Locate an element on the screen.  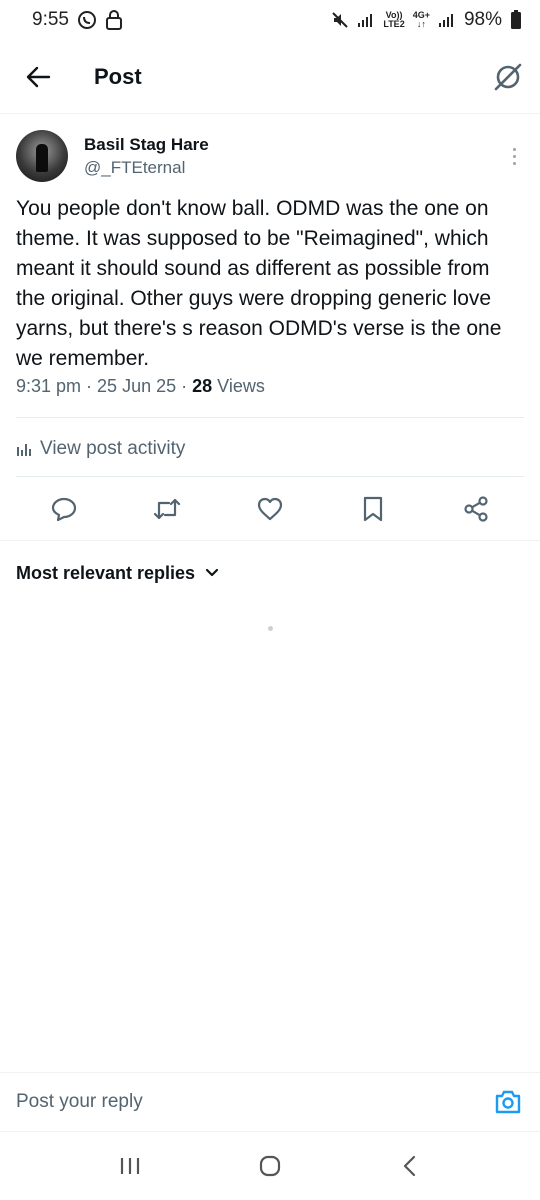
reply-input: Post your reply is located at coordinates (79, 1102).